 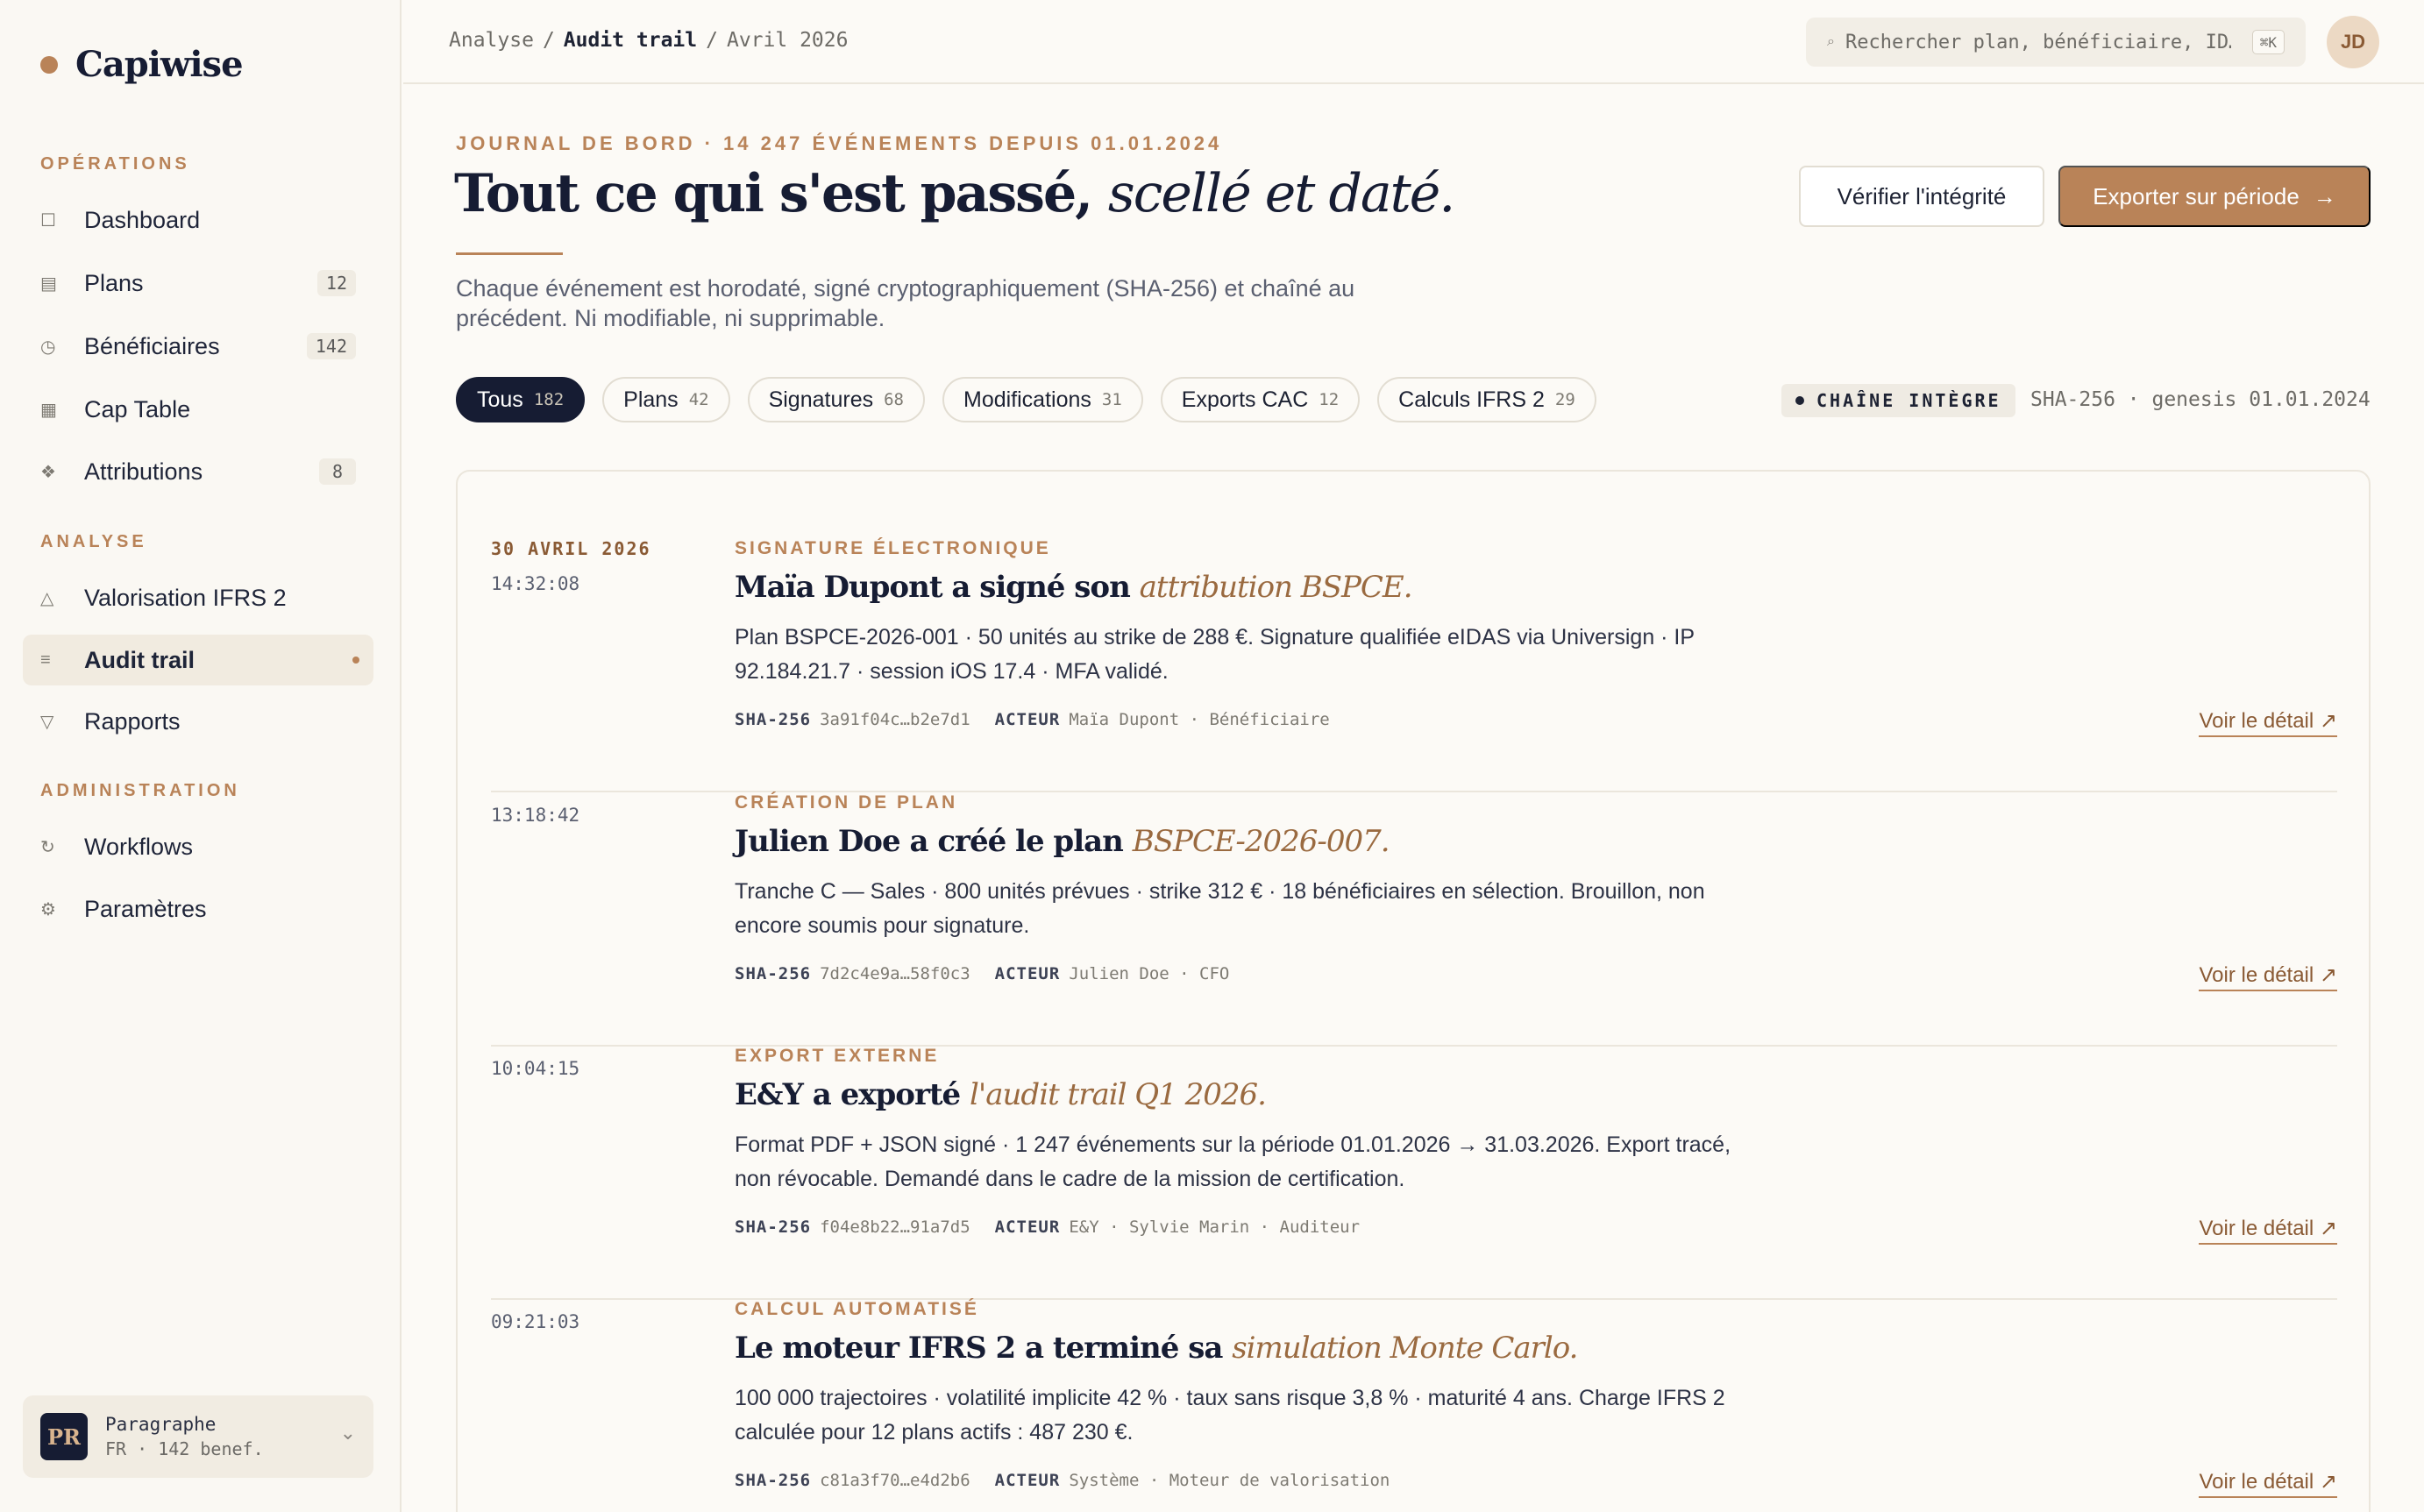 What do you see at coordinates (48, 472) in the screenshot?
I see `attributions-icon: ❖` at bounding box center [48, 472].